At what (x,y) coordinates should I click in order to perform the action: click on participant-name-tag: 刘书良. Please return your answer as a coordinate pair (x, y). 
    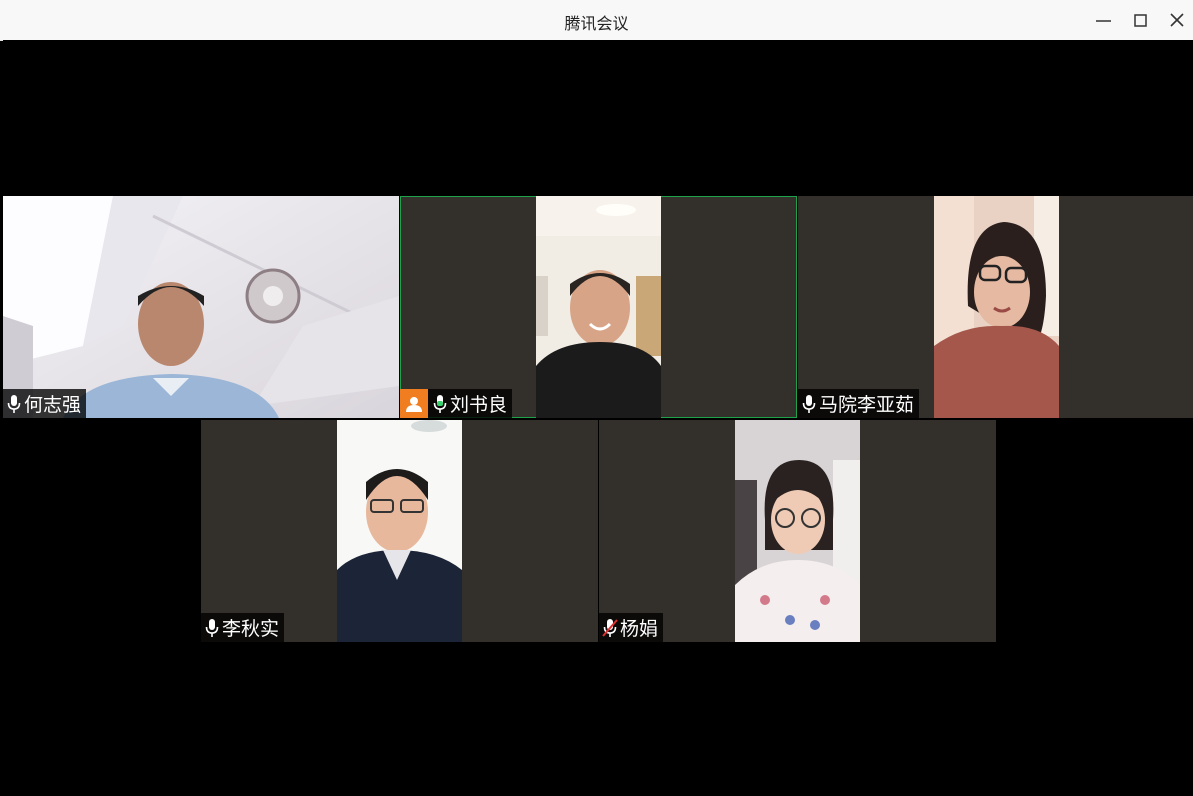
    Looking at the image, I should click on (456, 403).